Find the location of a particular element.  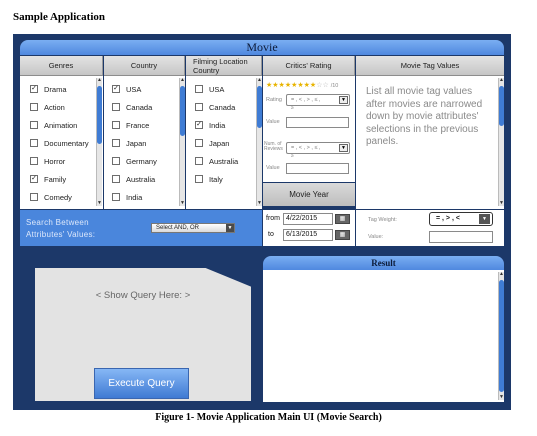

critics-header: Critics' Rating is located at coordinates (309, 66).